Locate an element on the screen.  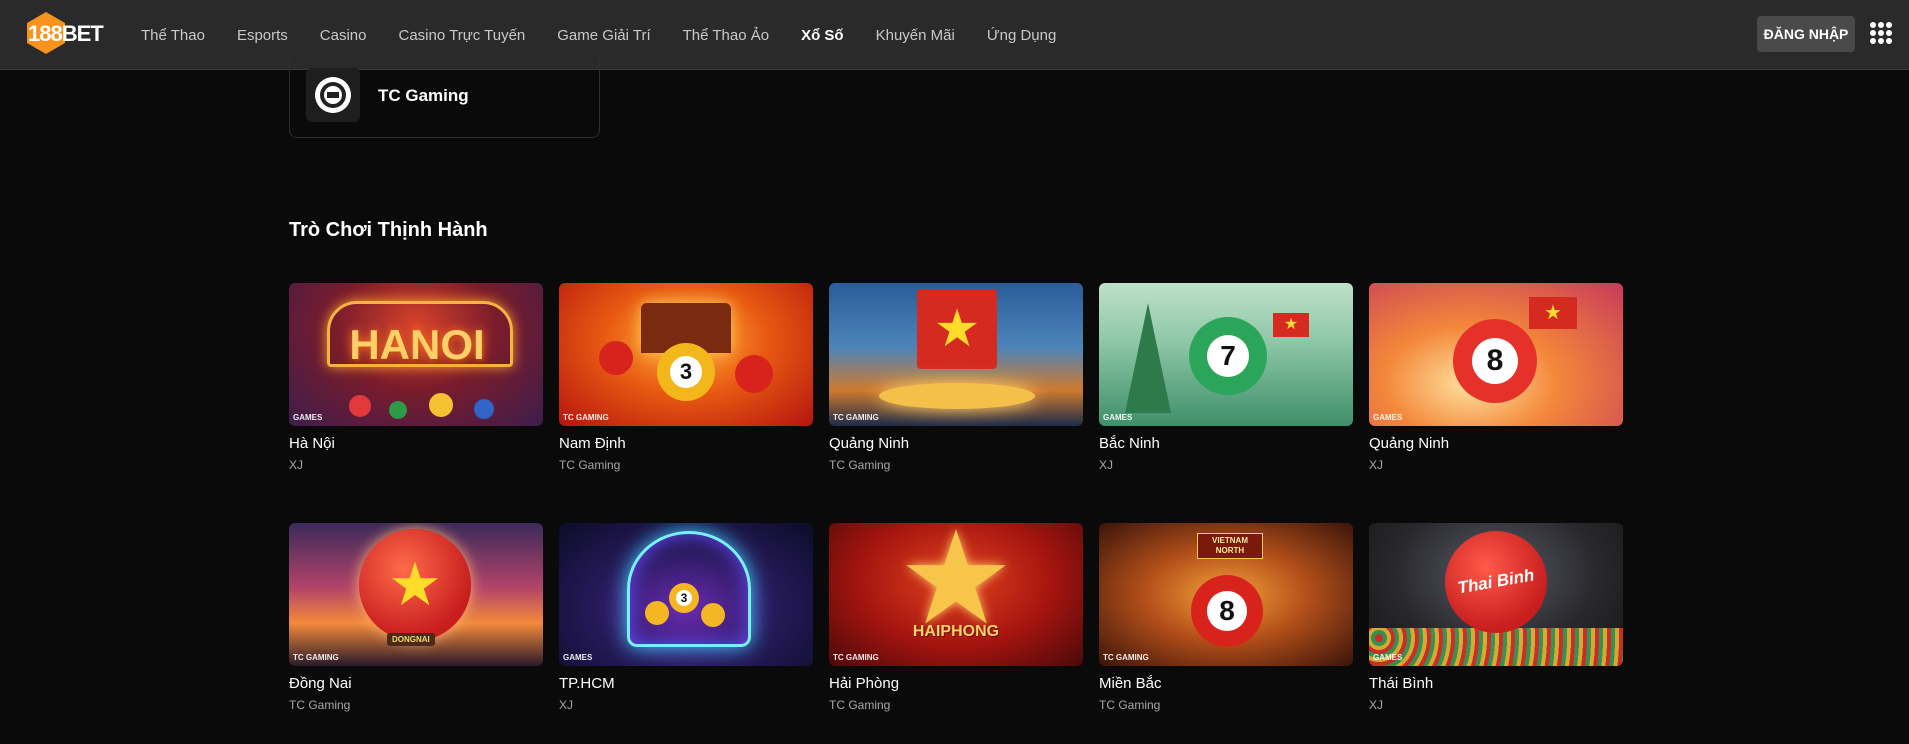
game-name: Miền Bắc is located at coordinates (1130, 683).